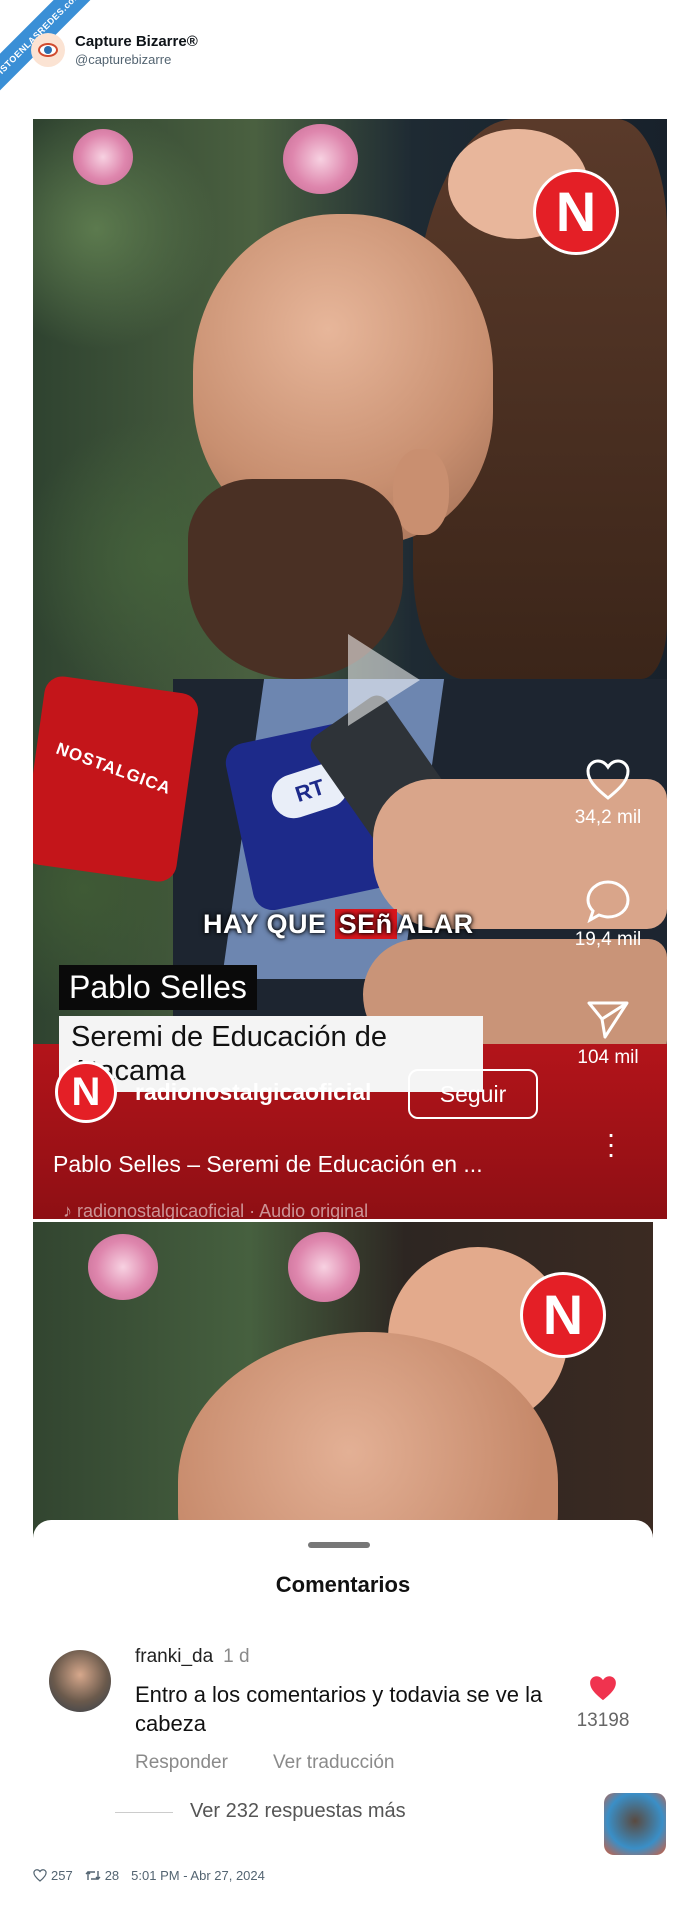  I want to click on commenter-avatar, so click(80, 1681).